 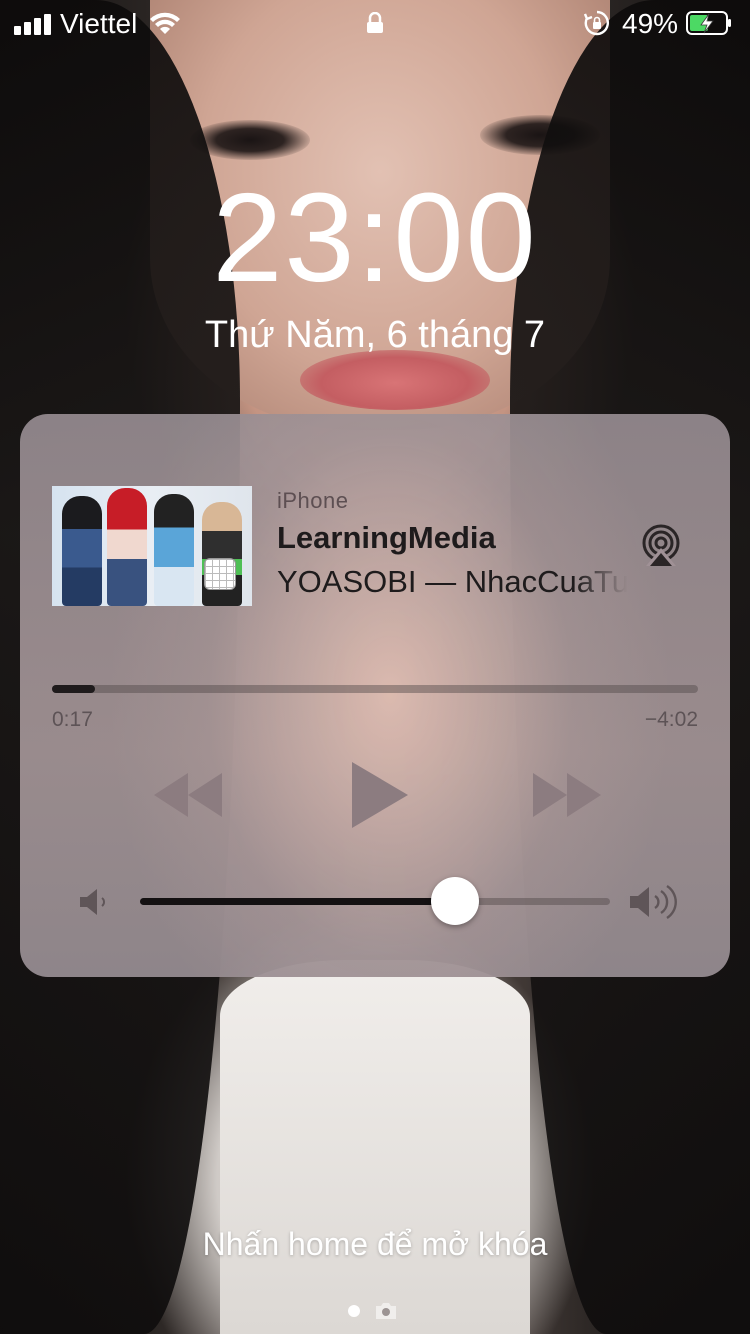 What do you see at coordinates (375, 1244) in the screenshot?
I see `unlock-hint: Nhấn home để mở khóa` at bounding box center [375, 1244].